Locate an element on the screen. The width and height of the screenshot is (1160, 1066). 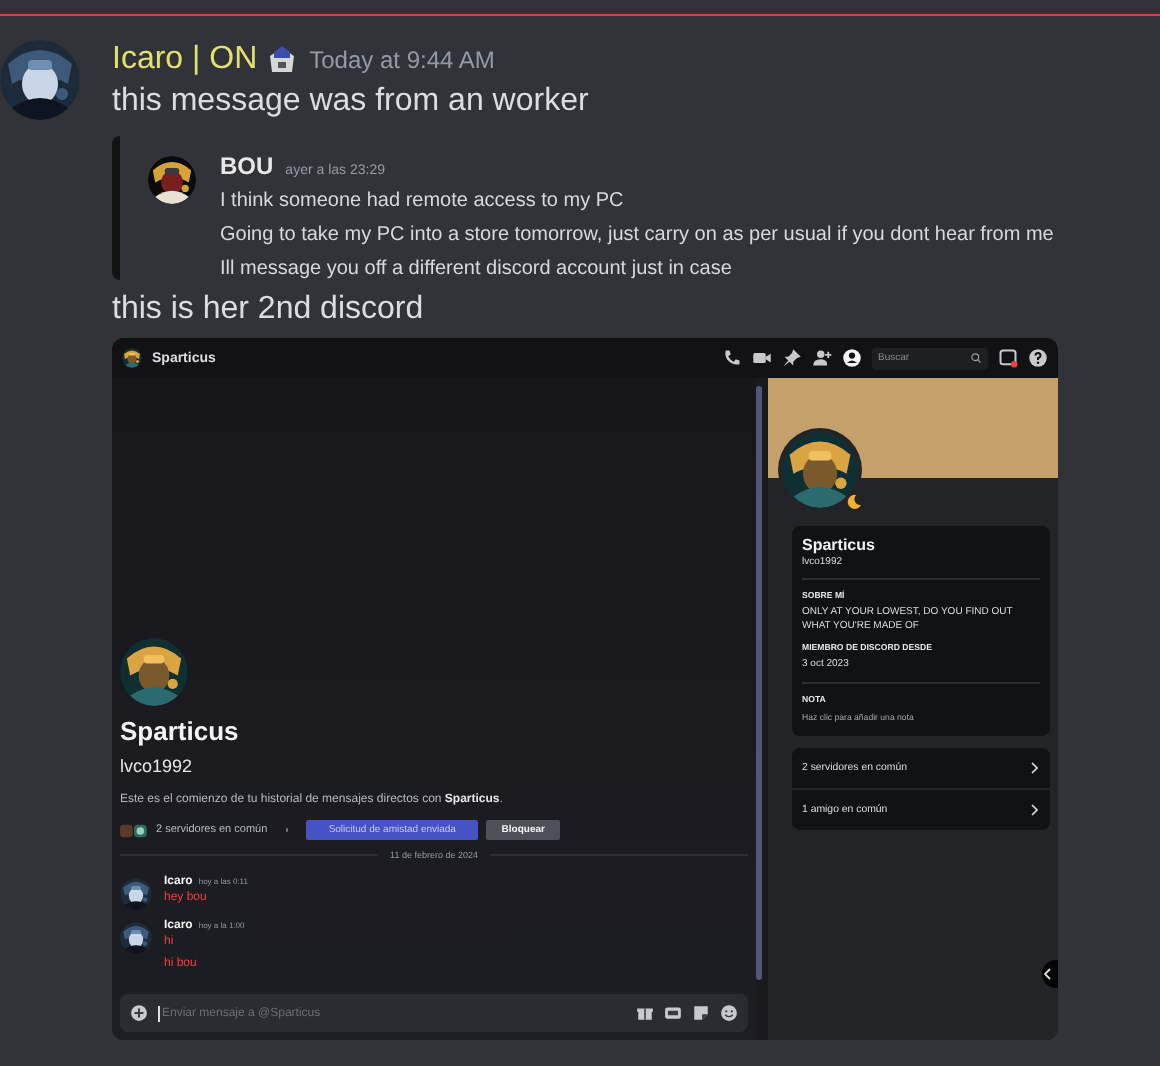
help-icon is located at coordinates (1038, 358).